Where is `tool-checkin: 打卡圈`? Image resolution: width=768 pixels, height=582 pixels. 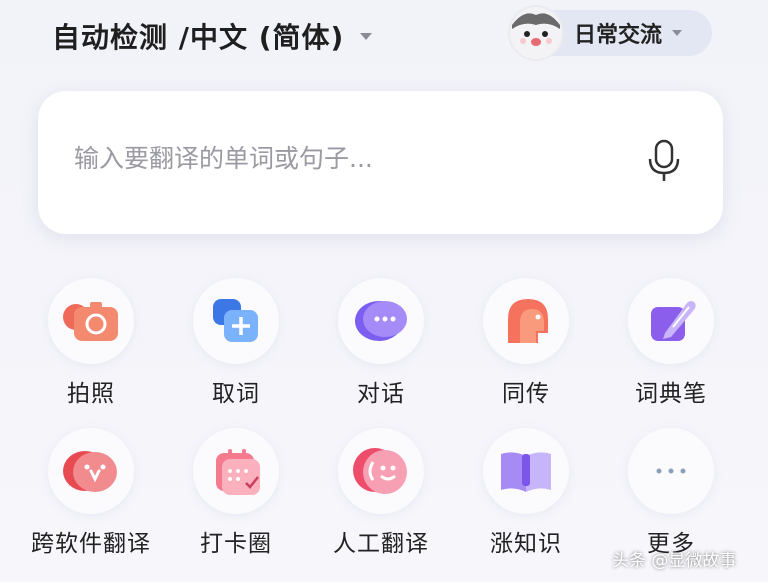 tool-checkin: 打卡圈 is located at coordinates (236, 493).